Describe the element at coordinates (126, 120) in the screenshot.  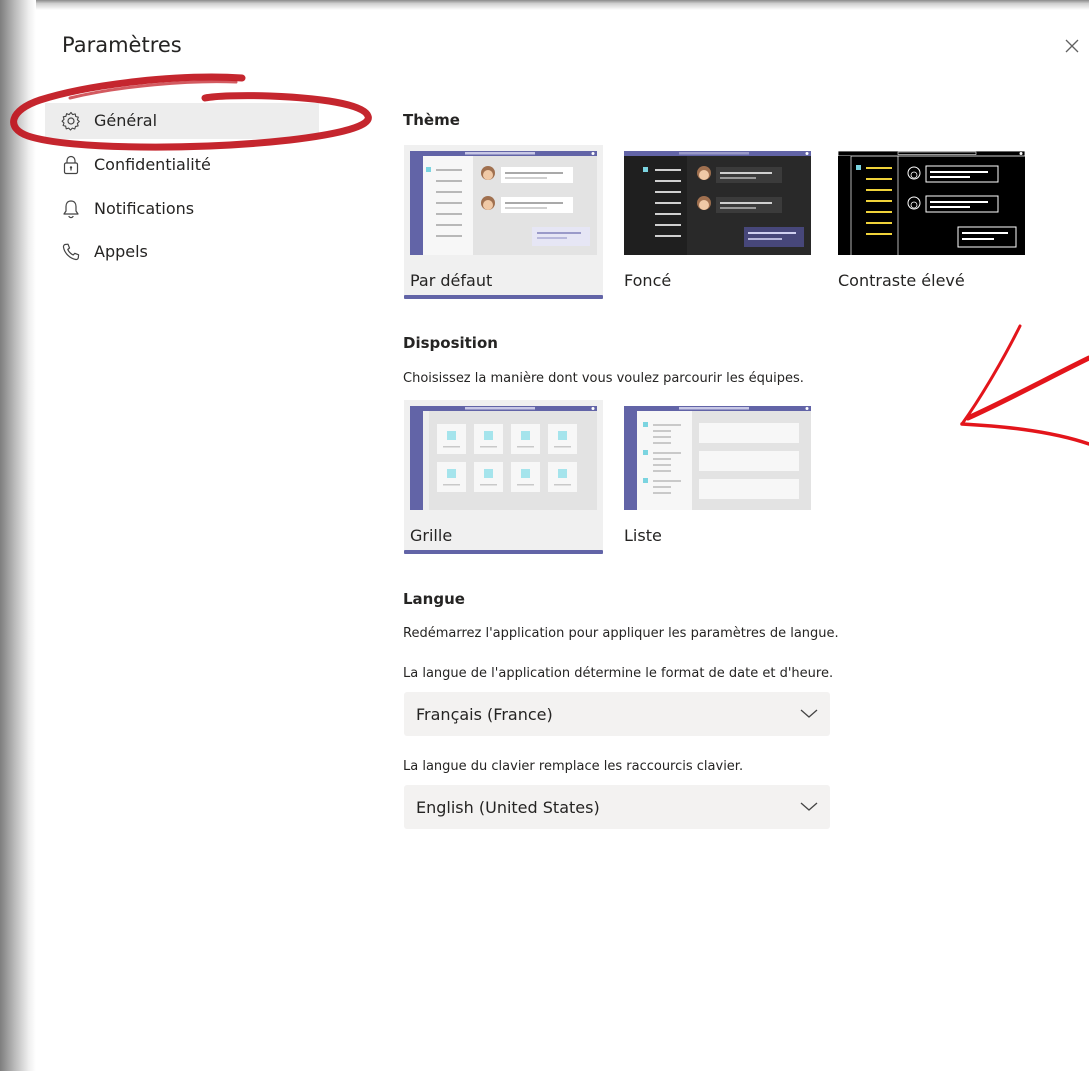
I see `sidebar-item-label: Général` at that location.